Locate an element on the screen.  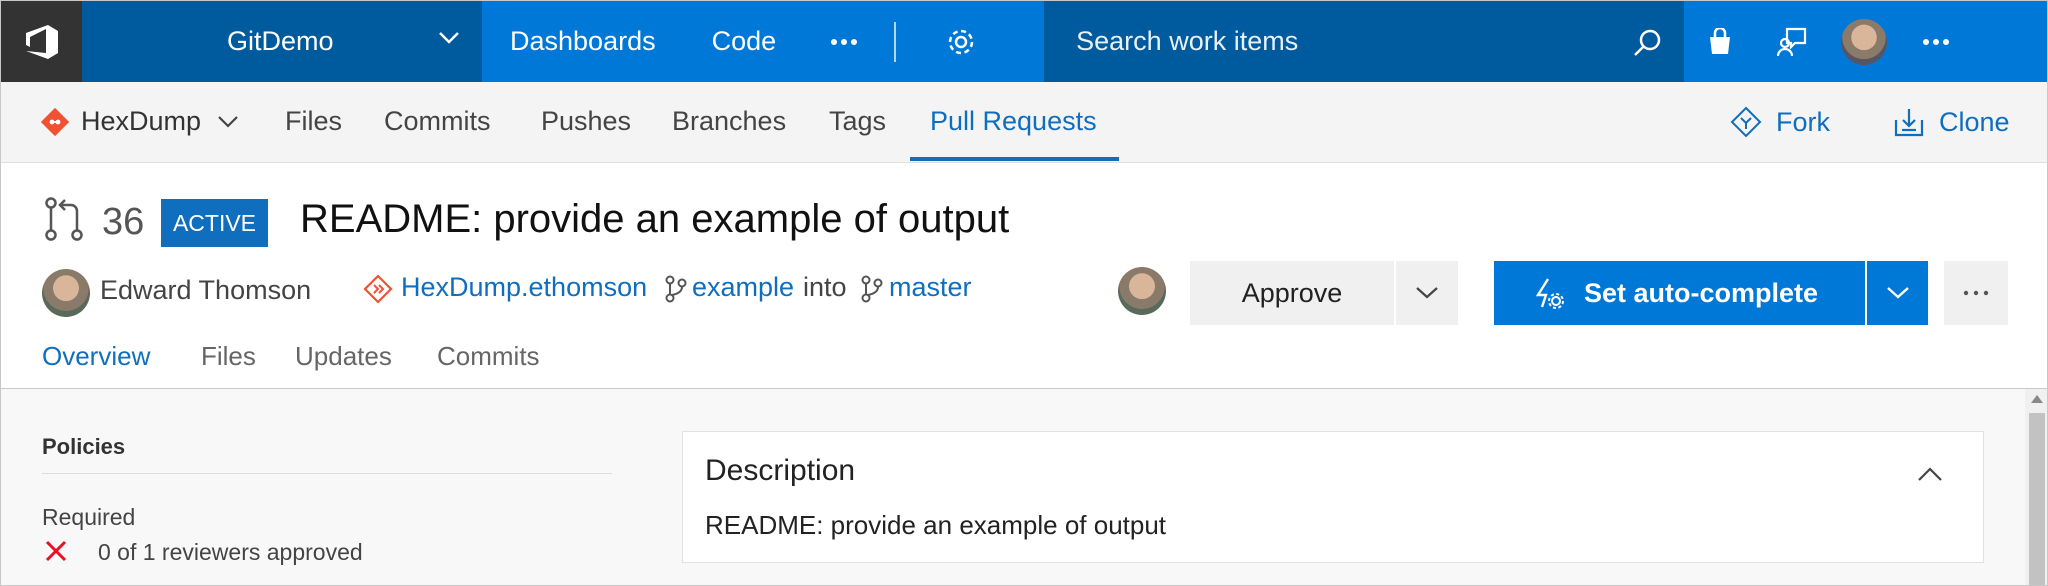
target-branch-link: master is located at coordinates (930, 287).